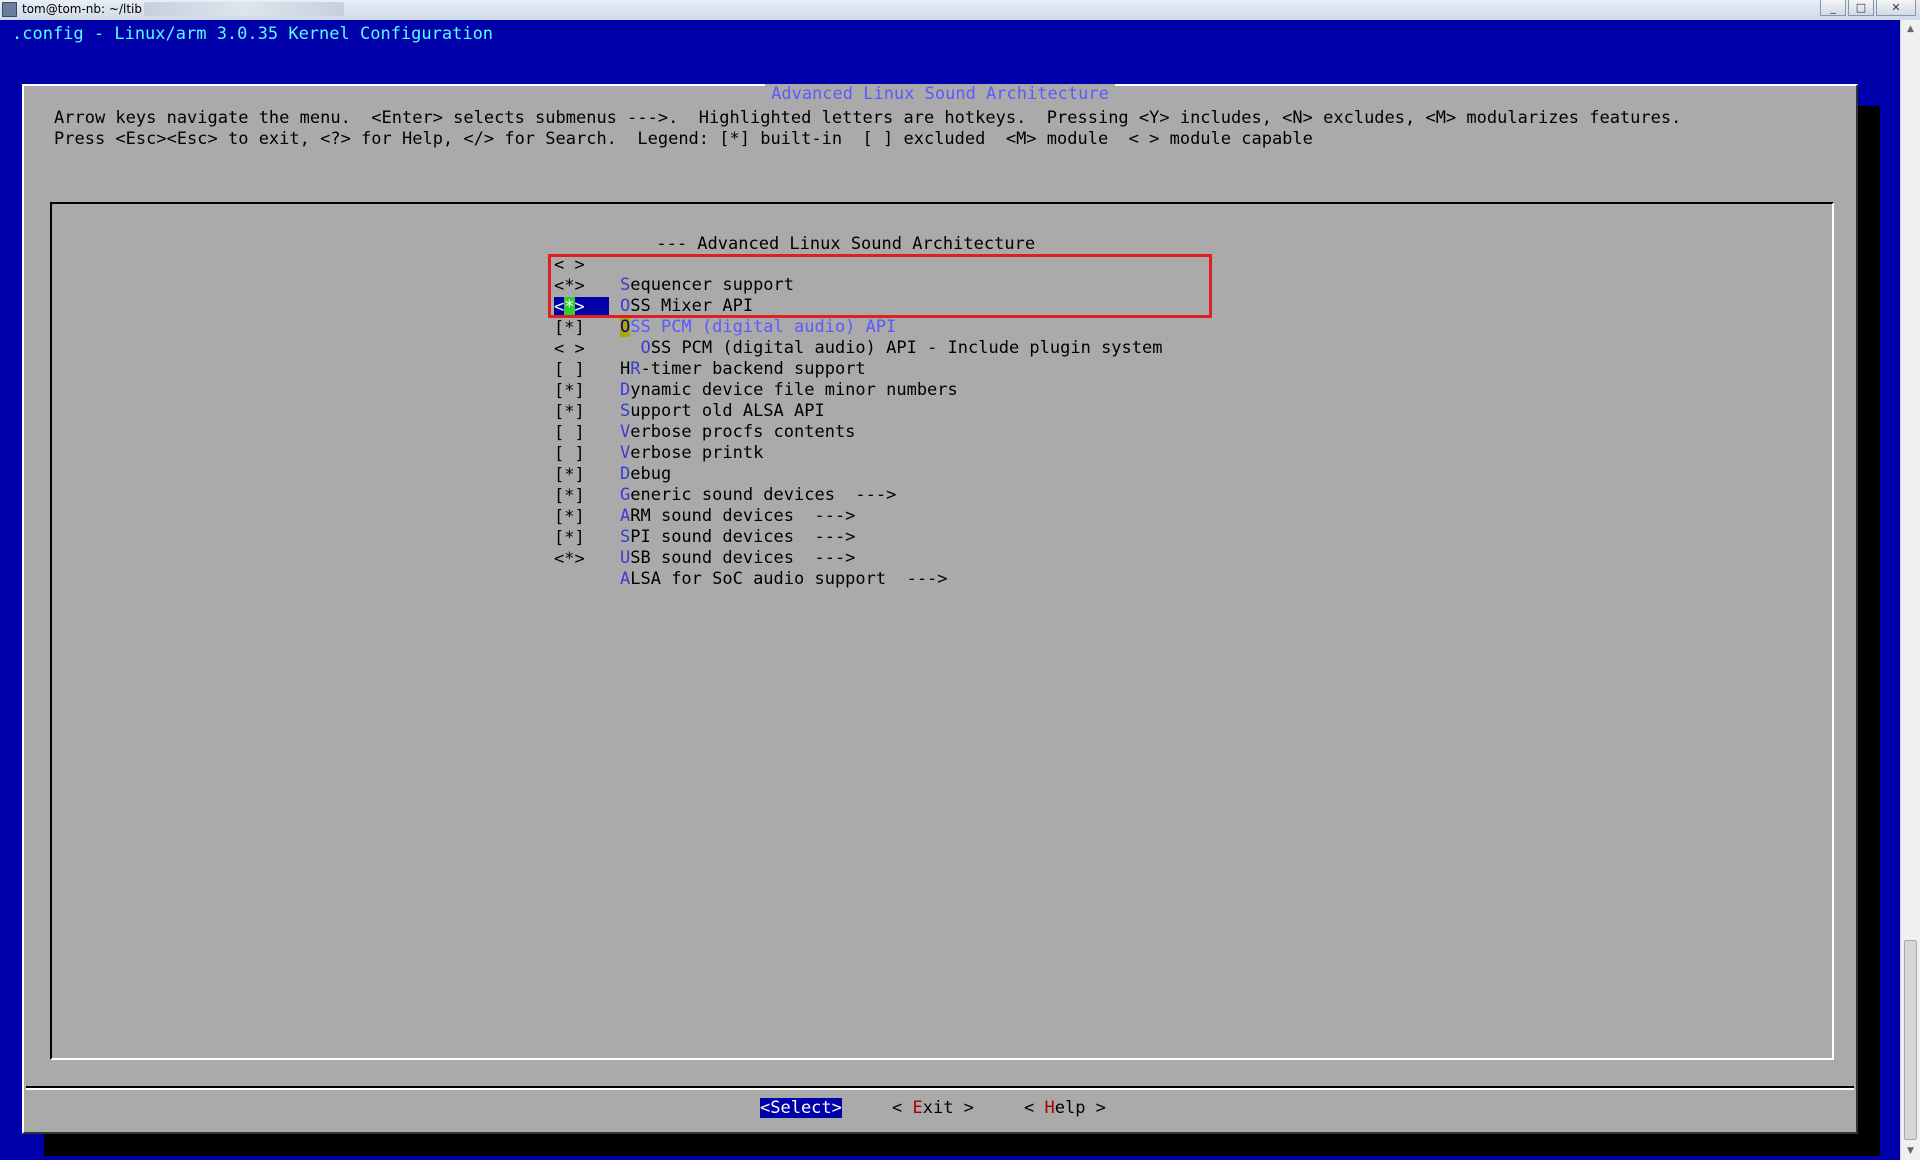 This screenshot has height=1160, width=1920. What do you see at coordinates (1910, 590) in the screenshot?
I see `terminal-scrollbar: ▲ ▼` at bounding box center [1910, 590].